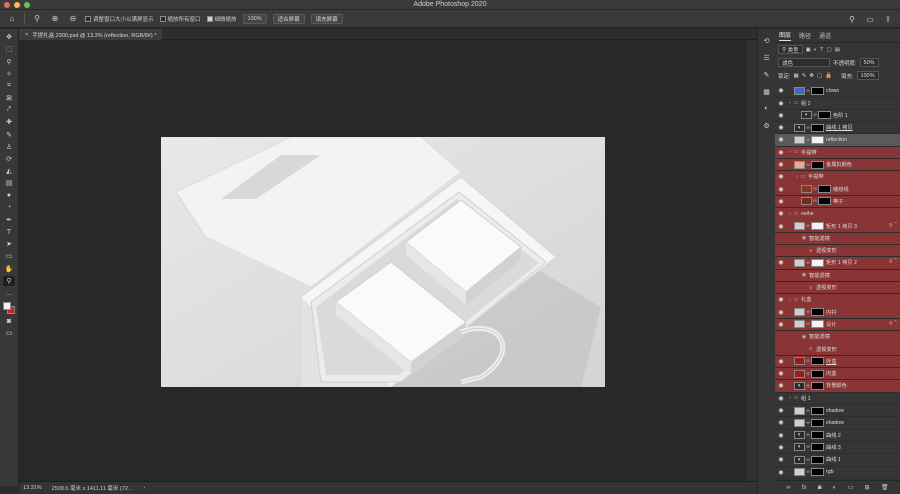  What do you see at coordinates (766, 74) in the screenshot?
I see `brush-settings-icon: ✎` at bounding box center [766, 74].